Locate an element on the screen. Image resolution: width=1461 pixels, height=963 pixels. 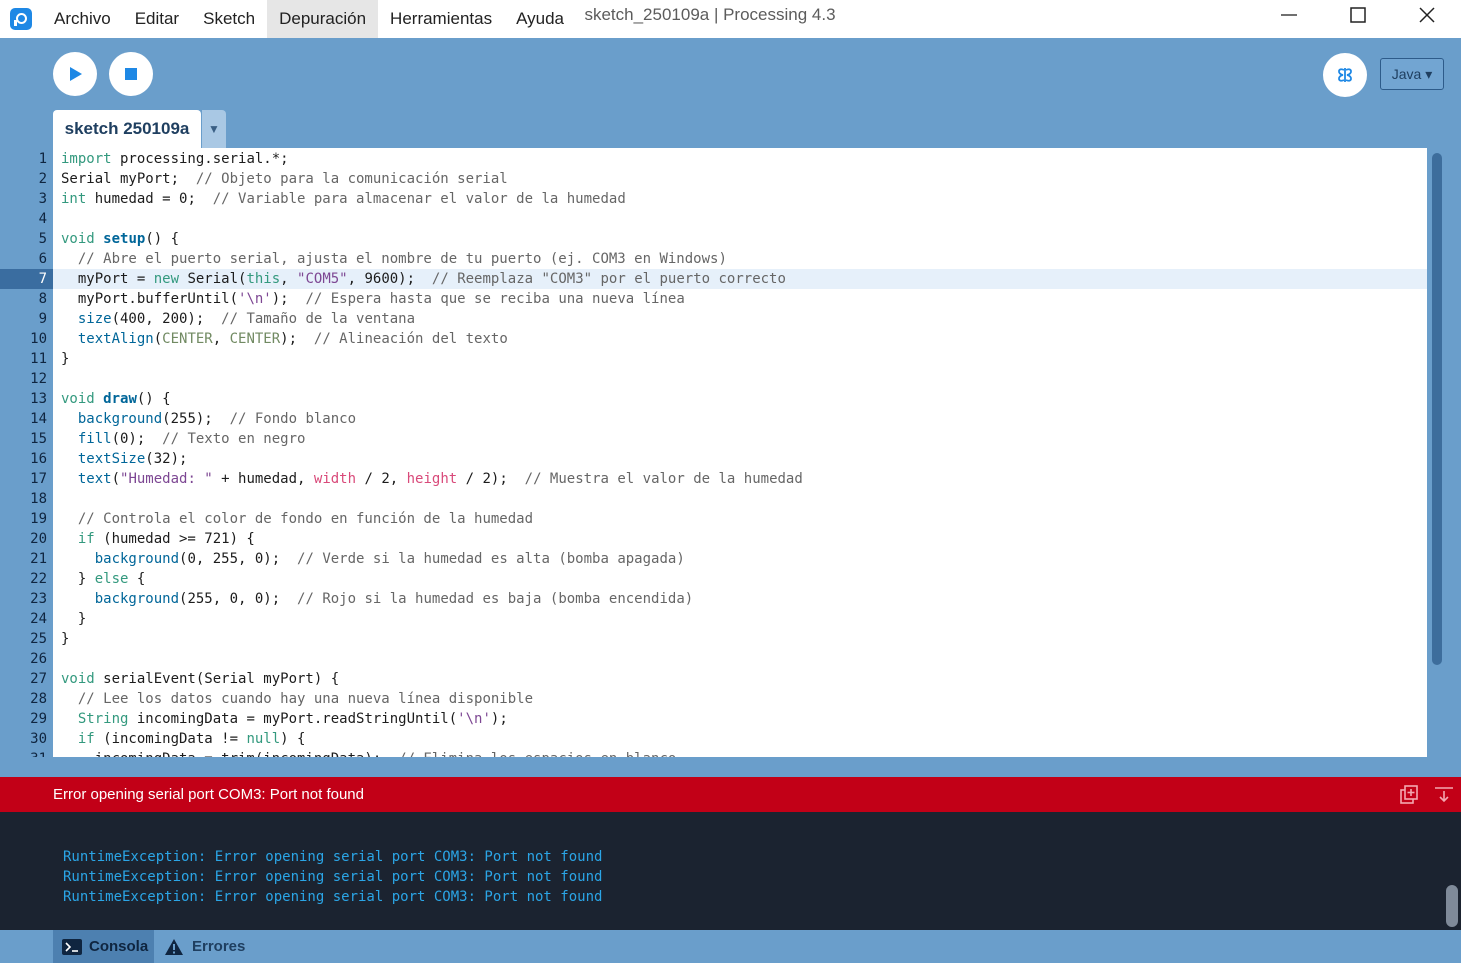
line-number: 12 is located at coordinates (38, 379).